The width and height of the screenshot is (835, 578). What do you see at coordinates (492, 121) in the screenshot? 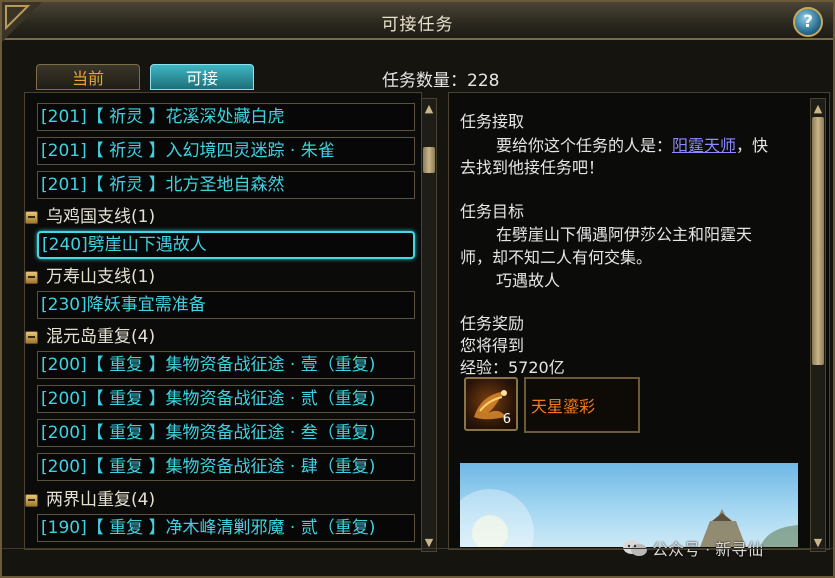
I see `accept-heading: 任务接取` at bounding box center [492, 121].